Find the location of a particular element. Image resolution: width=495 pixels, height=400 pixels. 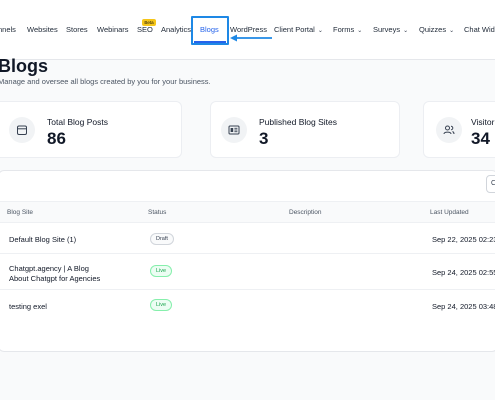

stat-value: 86 is located at coordinates (56, 138).